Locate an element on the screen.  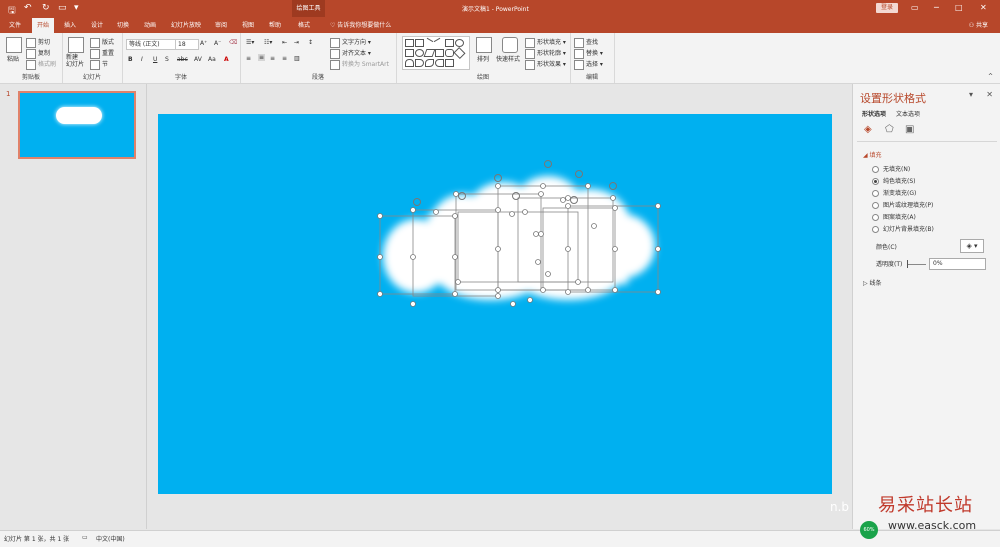
align-text-button: 对齐文本 ▾ is located at coordinates (350, 53).